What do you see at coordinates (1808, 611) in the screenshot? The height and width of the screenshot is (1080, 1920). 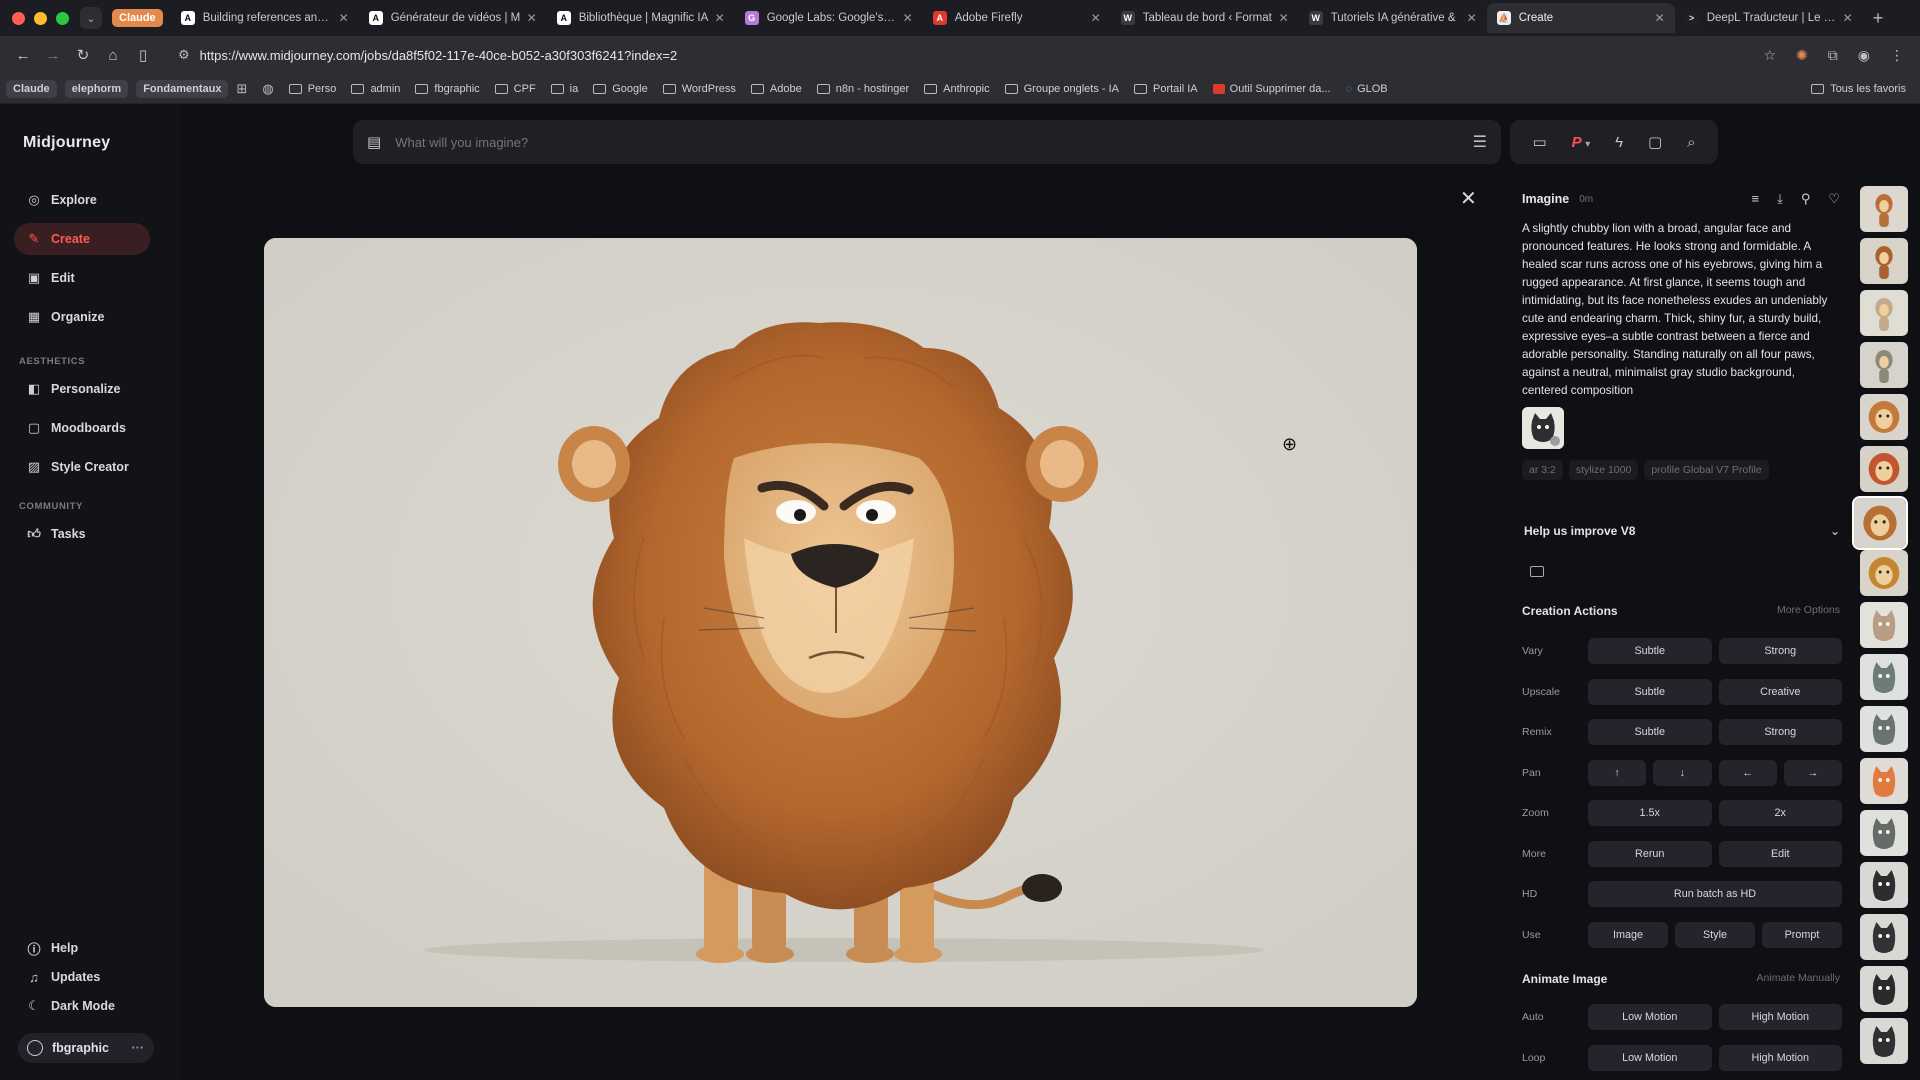 I see `more-options-link: More Options` at bounding box center [1808, 611].